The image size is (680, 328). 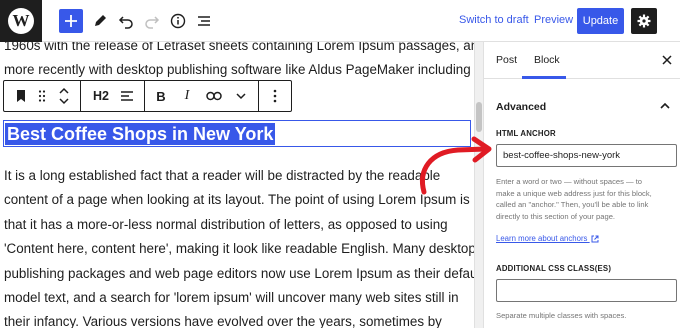 I want to click on external-link-icon, so click(x=595, y=239).